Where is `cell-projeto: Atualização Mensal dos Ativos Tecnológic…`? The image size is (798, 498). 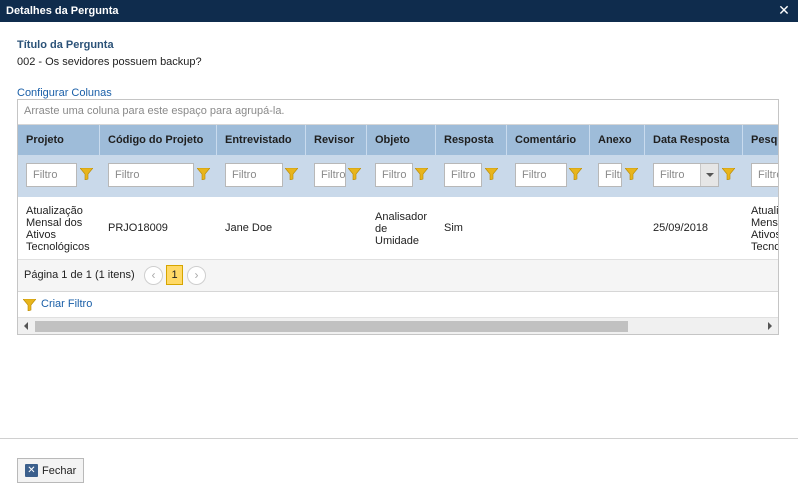
cell-projeto: Atualização Mensal dos Ativos Tecnológic… is located at coordinates (58, 229).